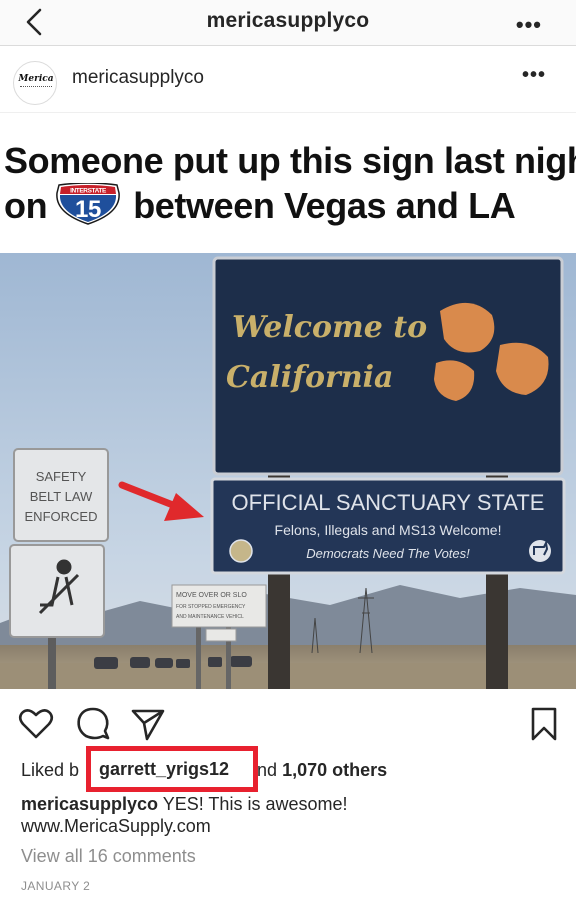  What do you see at coordinates (290, 160) in the screenshot?
I see `meme-caption-line1: Someone put up this sign last night` at bounding box center [290, 160].